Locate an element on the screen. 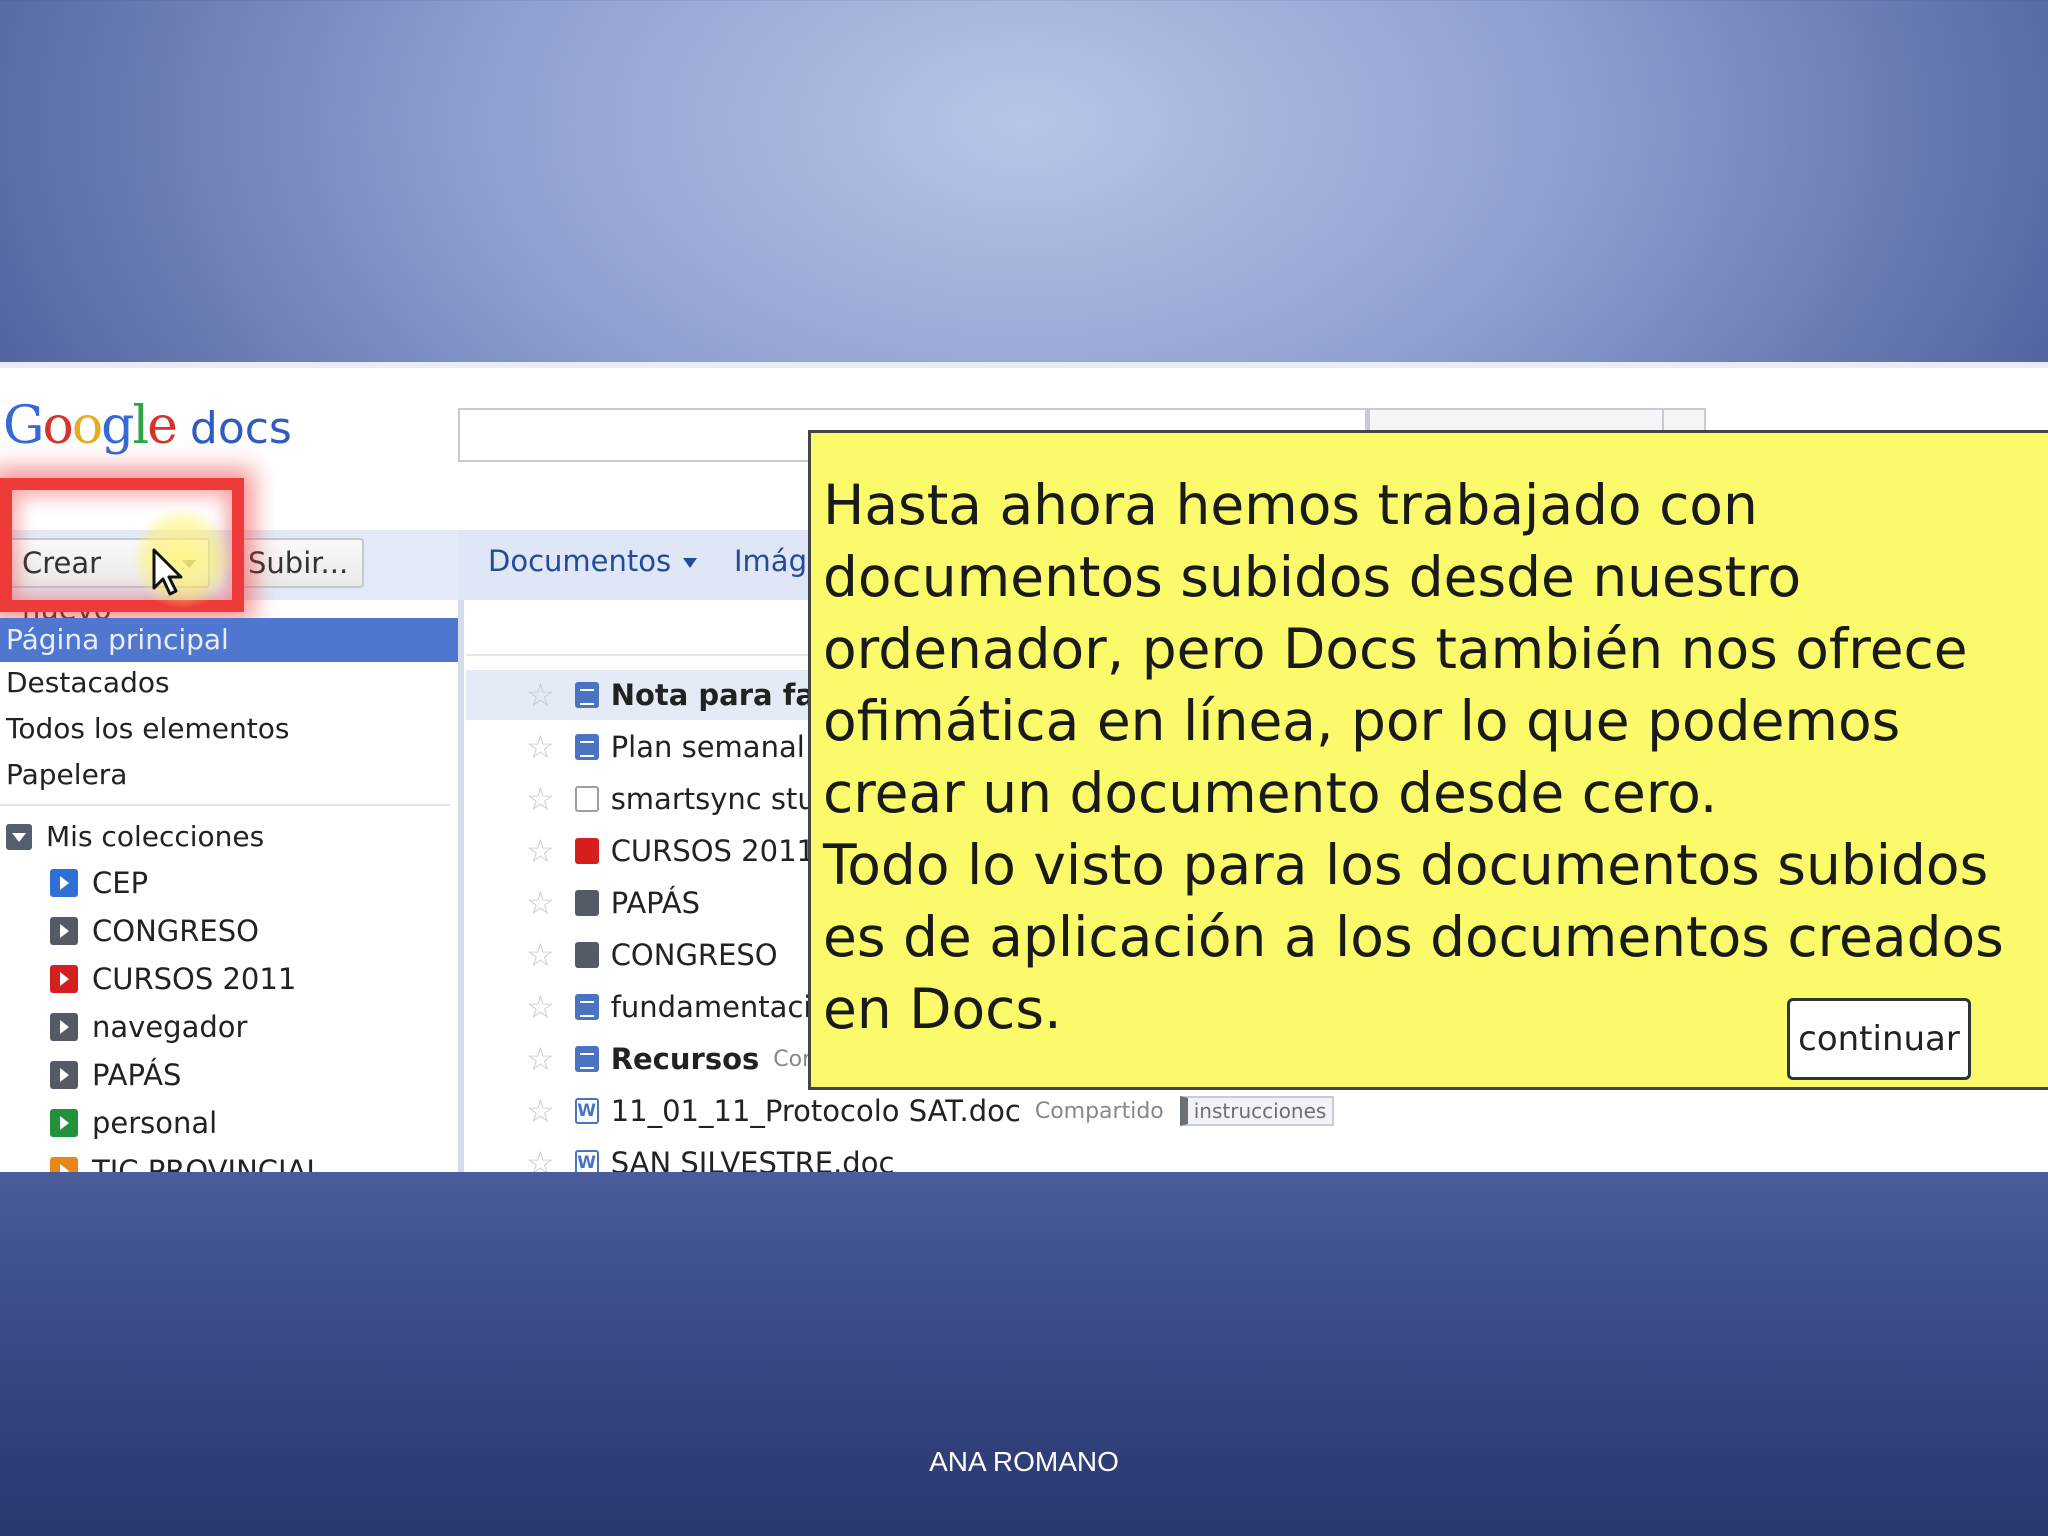 Image resolution: width=2048 pixels, height=1536 pixels. collection-label: personal is located at coordinates (155, 1123).